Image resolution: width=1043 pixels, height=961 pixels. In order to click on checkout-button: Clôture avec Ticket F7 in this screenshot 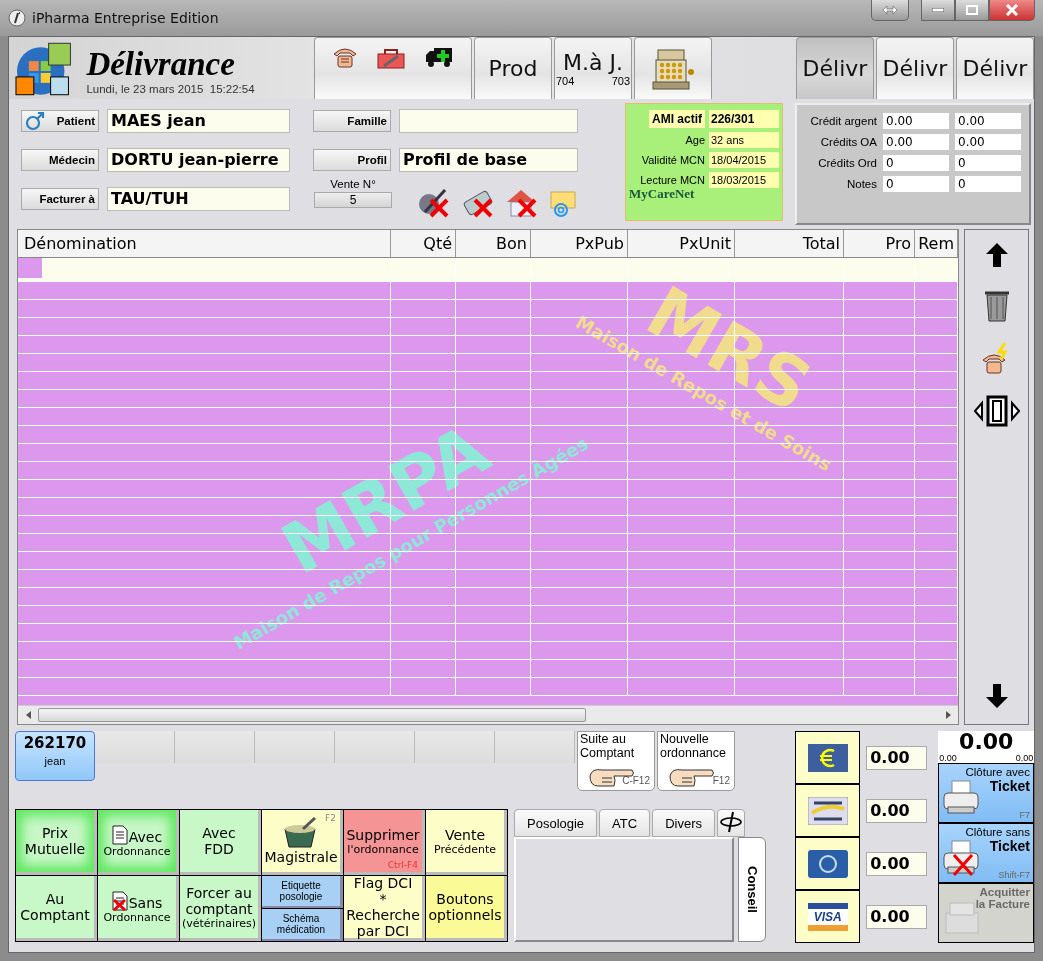, I will do `click(986, 793)`.